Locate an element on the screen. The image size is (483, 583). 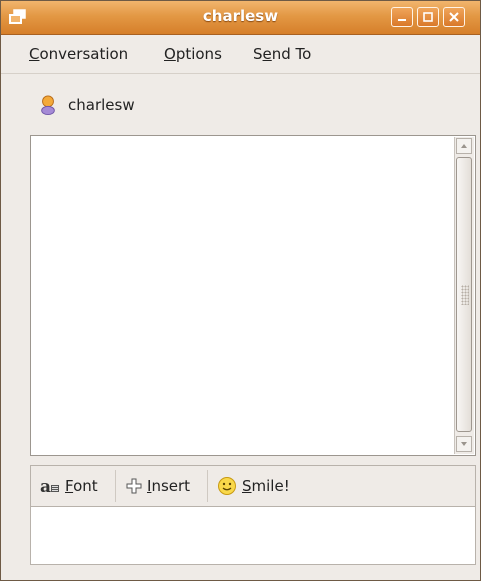
smile-button: Smile! is located at coordinates (253, 486).